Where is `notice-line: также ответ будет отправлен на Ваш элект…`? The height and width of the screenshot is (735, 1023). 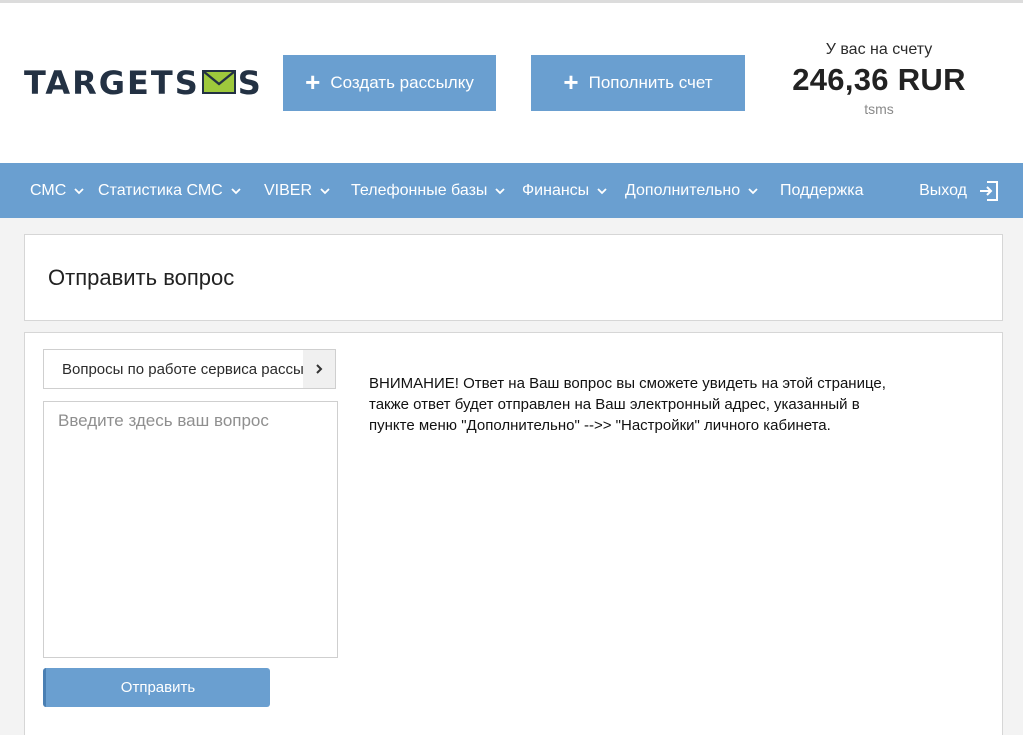 notice-line: также ответ будет отправлен на Ваш элект… is located at coordinates (614, 404).